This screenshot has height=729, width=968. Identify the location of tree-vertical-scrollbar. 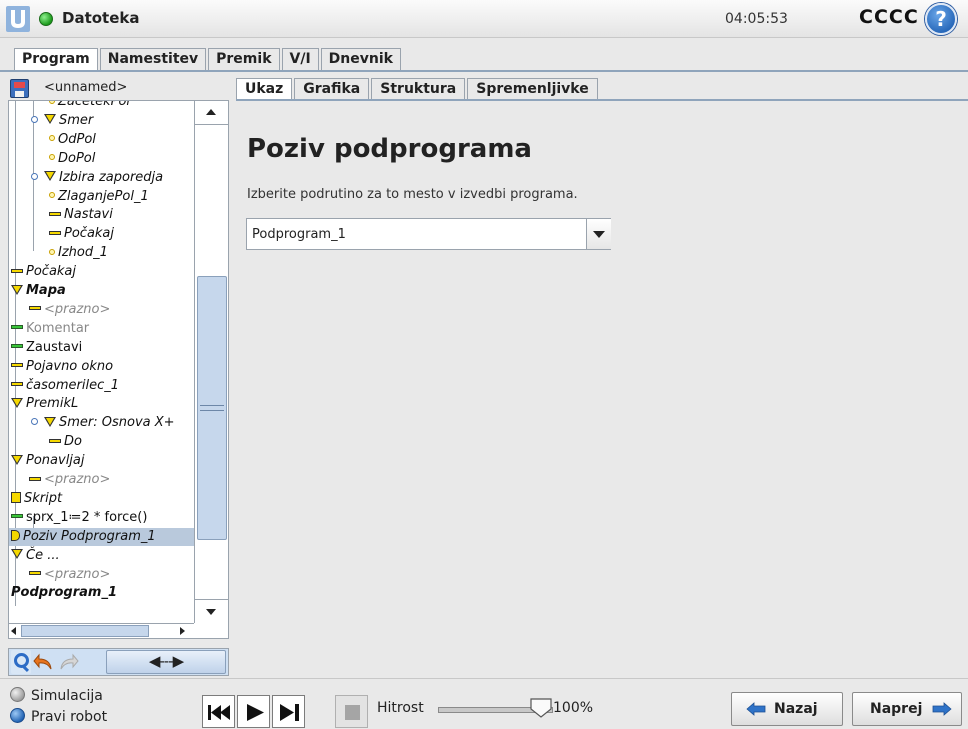
(211, 362).